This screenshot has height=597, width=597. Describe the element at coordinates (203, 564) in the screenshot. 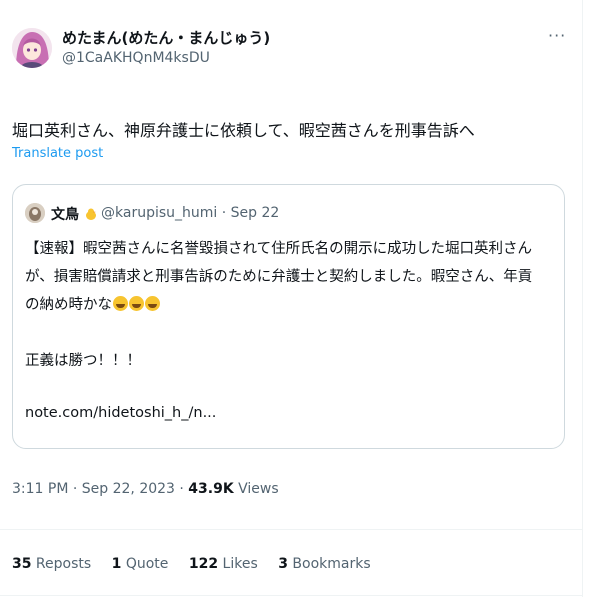

I see `likes-count: 122` at that location.